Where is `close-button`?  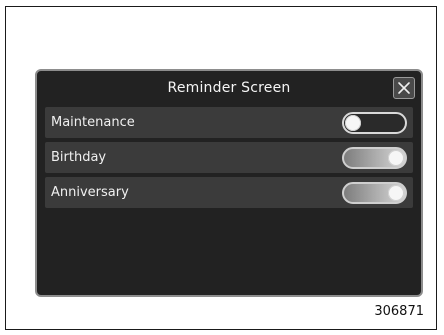 close-button is located at coordinates (404, 88).